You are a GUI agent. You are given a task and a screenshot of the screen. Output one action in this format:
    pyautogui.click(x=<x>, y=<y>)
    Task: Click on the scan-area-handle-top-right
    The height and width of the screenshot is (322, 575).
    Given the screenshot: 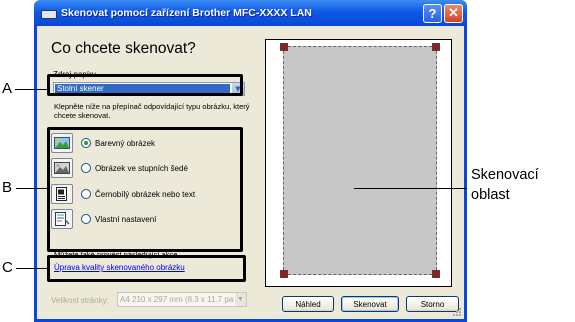 What is the action you would take?
    pyautogui.click(x=436, y=47)
    